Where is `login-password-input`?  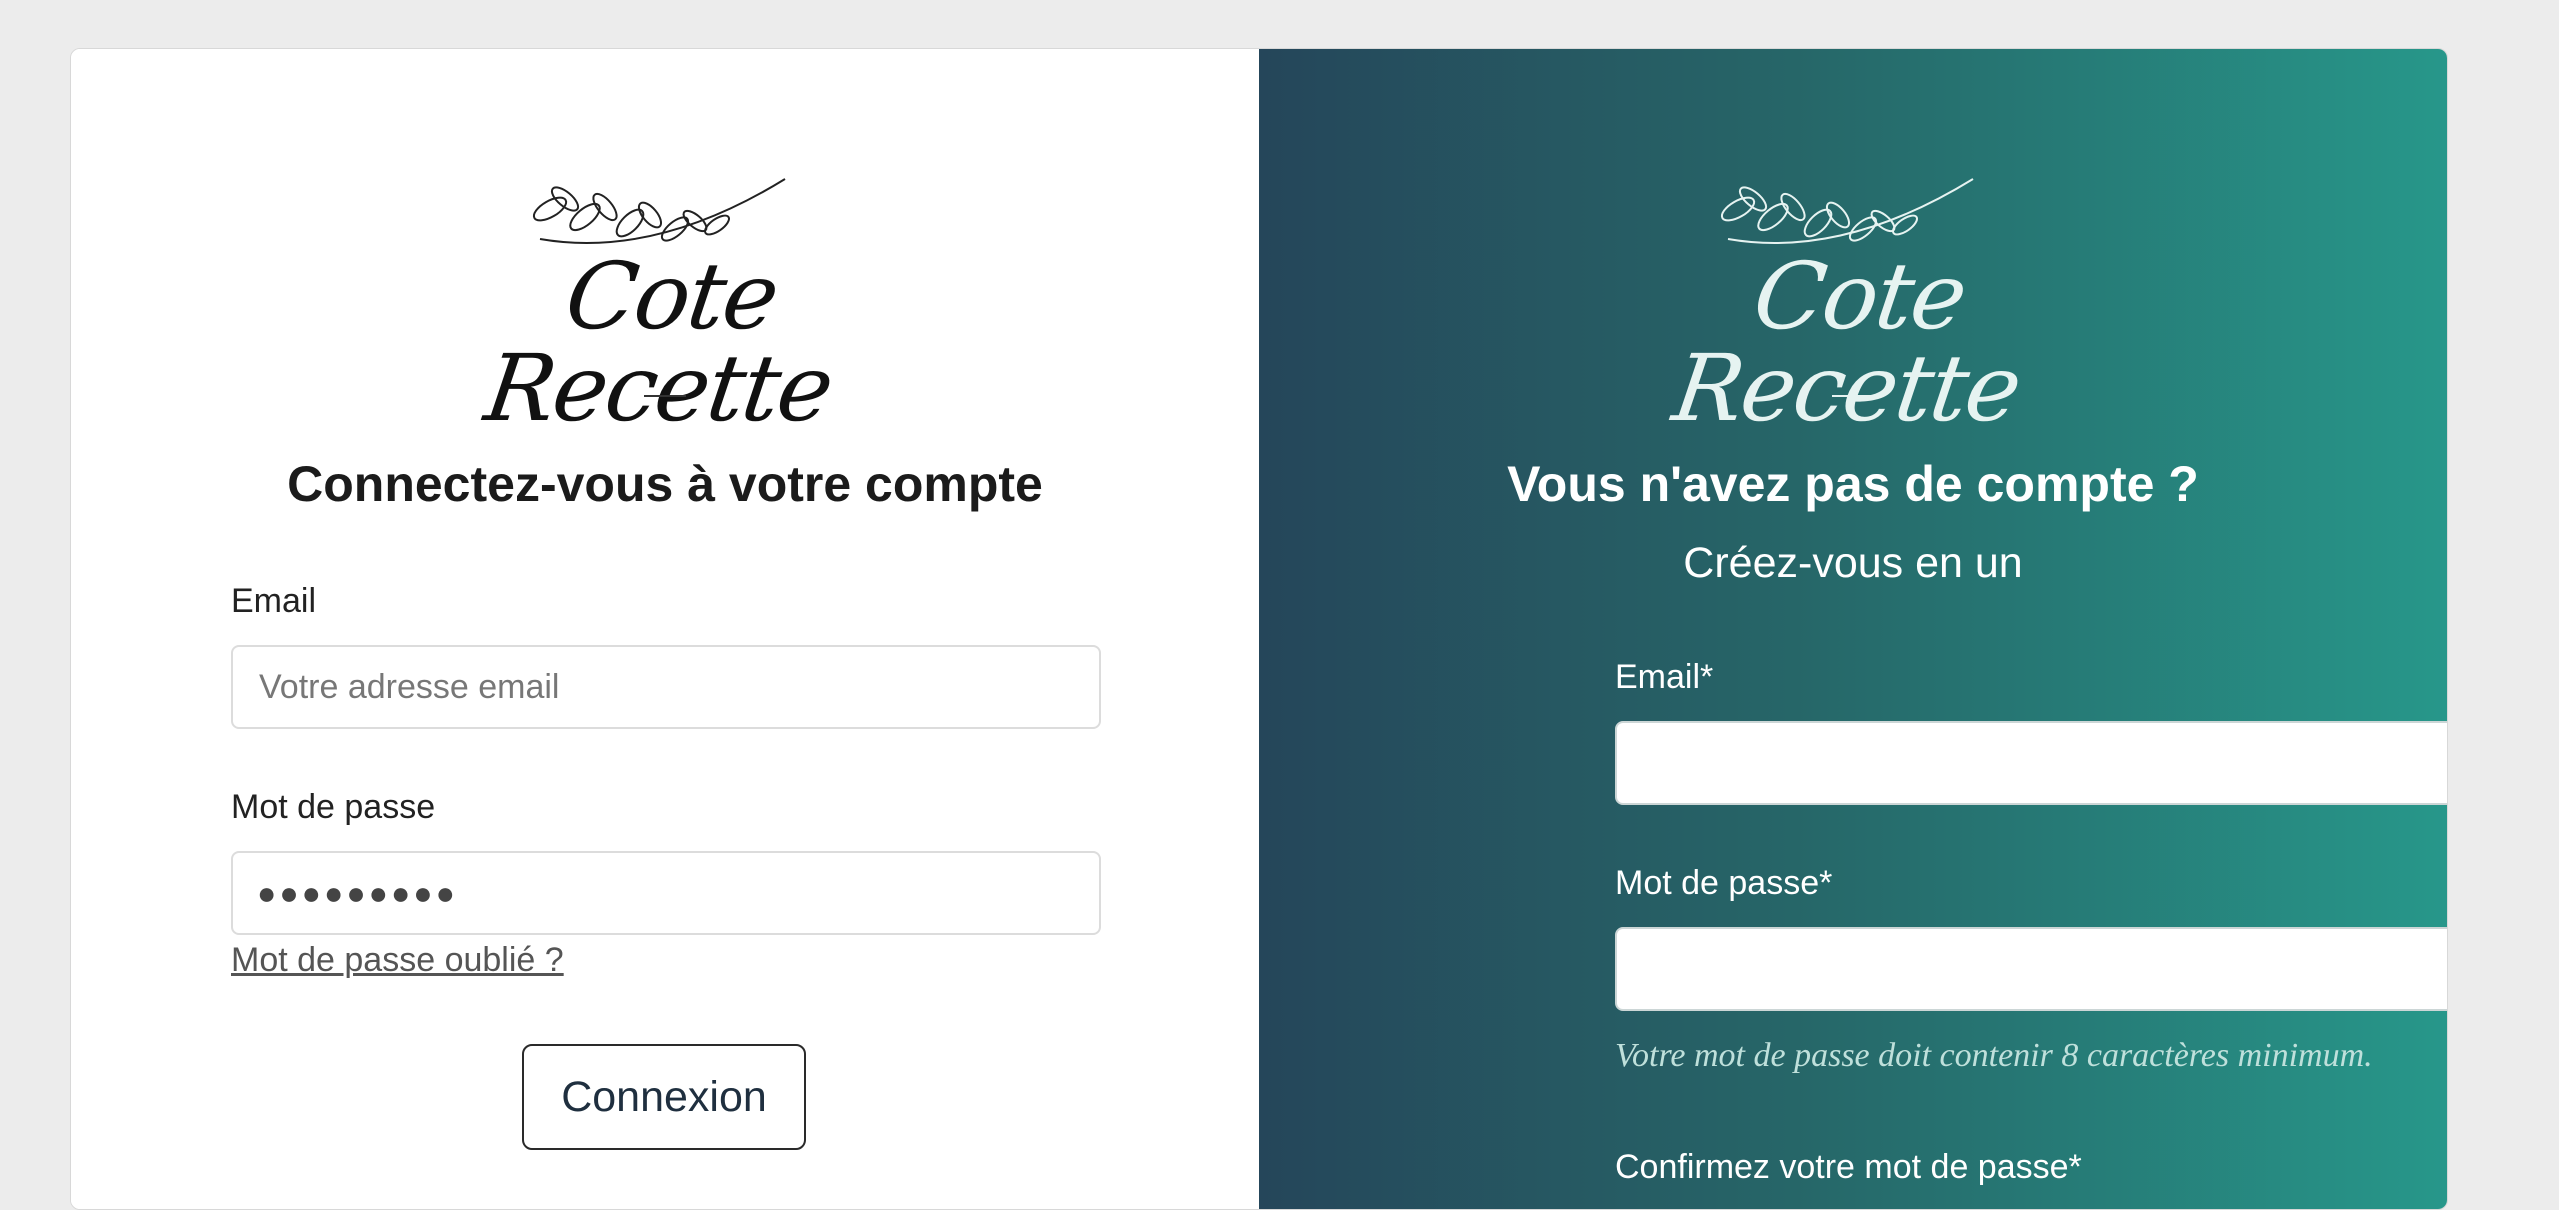 login-password-input is located at coordinates (666, 893).